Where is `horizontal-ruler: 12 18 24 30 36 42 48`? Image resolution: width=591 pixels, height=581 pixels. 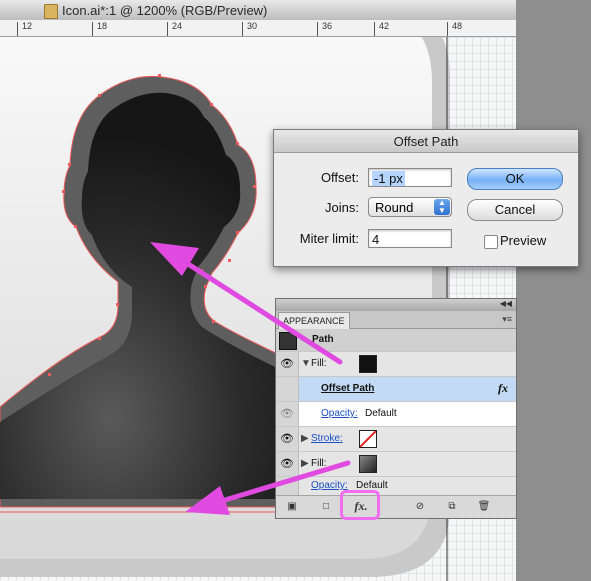 horizontal-ruler: 12 18 24 30 36 42 48 is located at coordinates (258, 28).